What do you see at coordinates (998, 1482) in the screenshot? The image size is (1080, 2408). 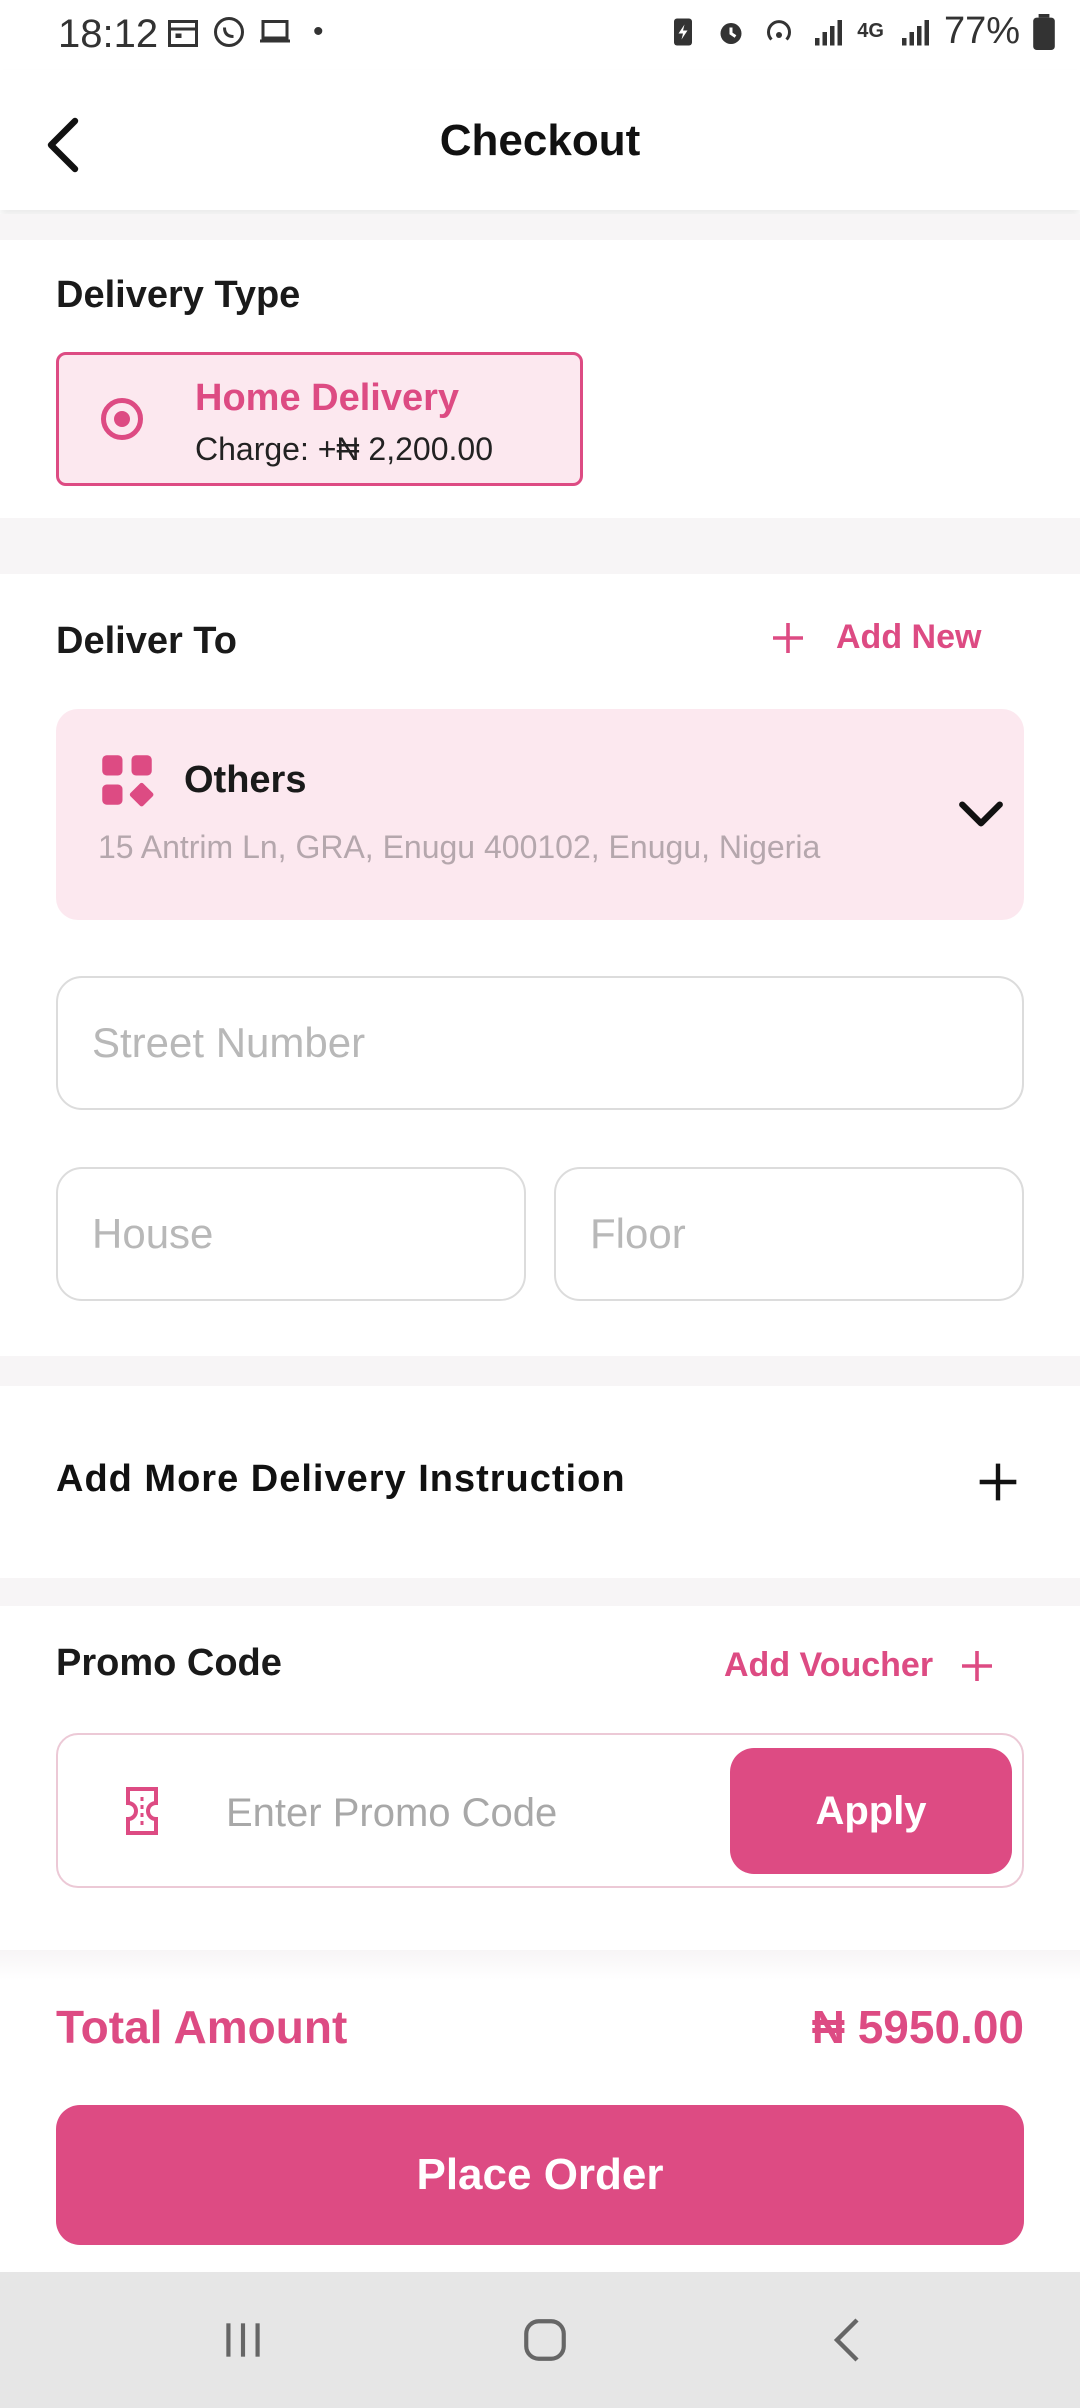 I see `add-instruction-plus-icon` at bounding box center [998, 1482].